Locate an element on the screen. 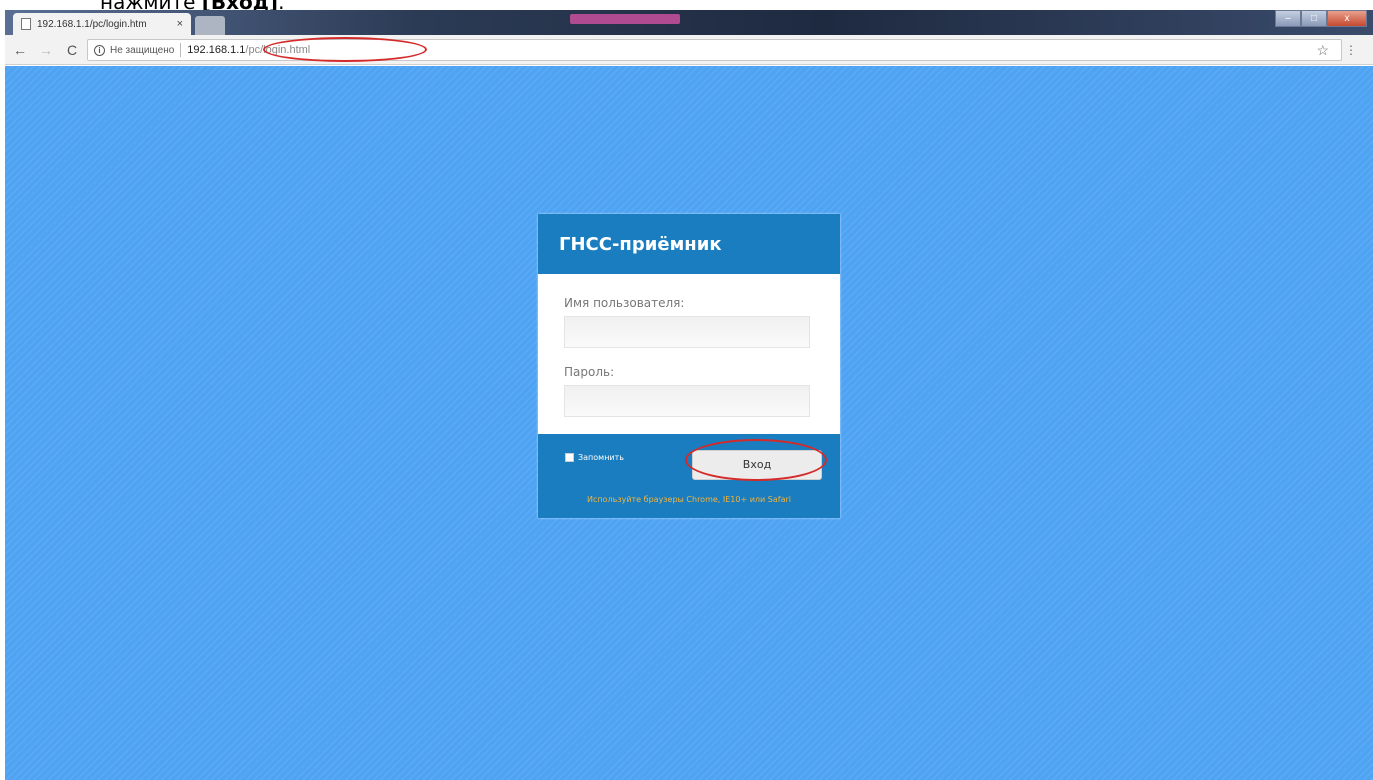 The image size is (1373, 780). button-highlight-ellipse is located at coordinates (756, 460).